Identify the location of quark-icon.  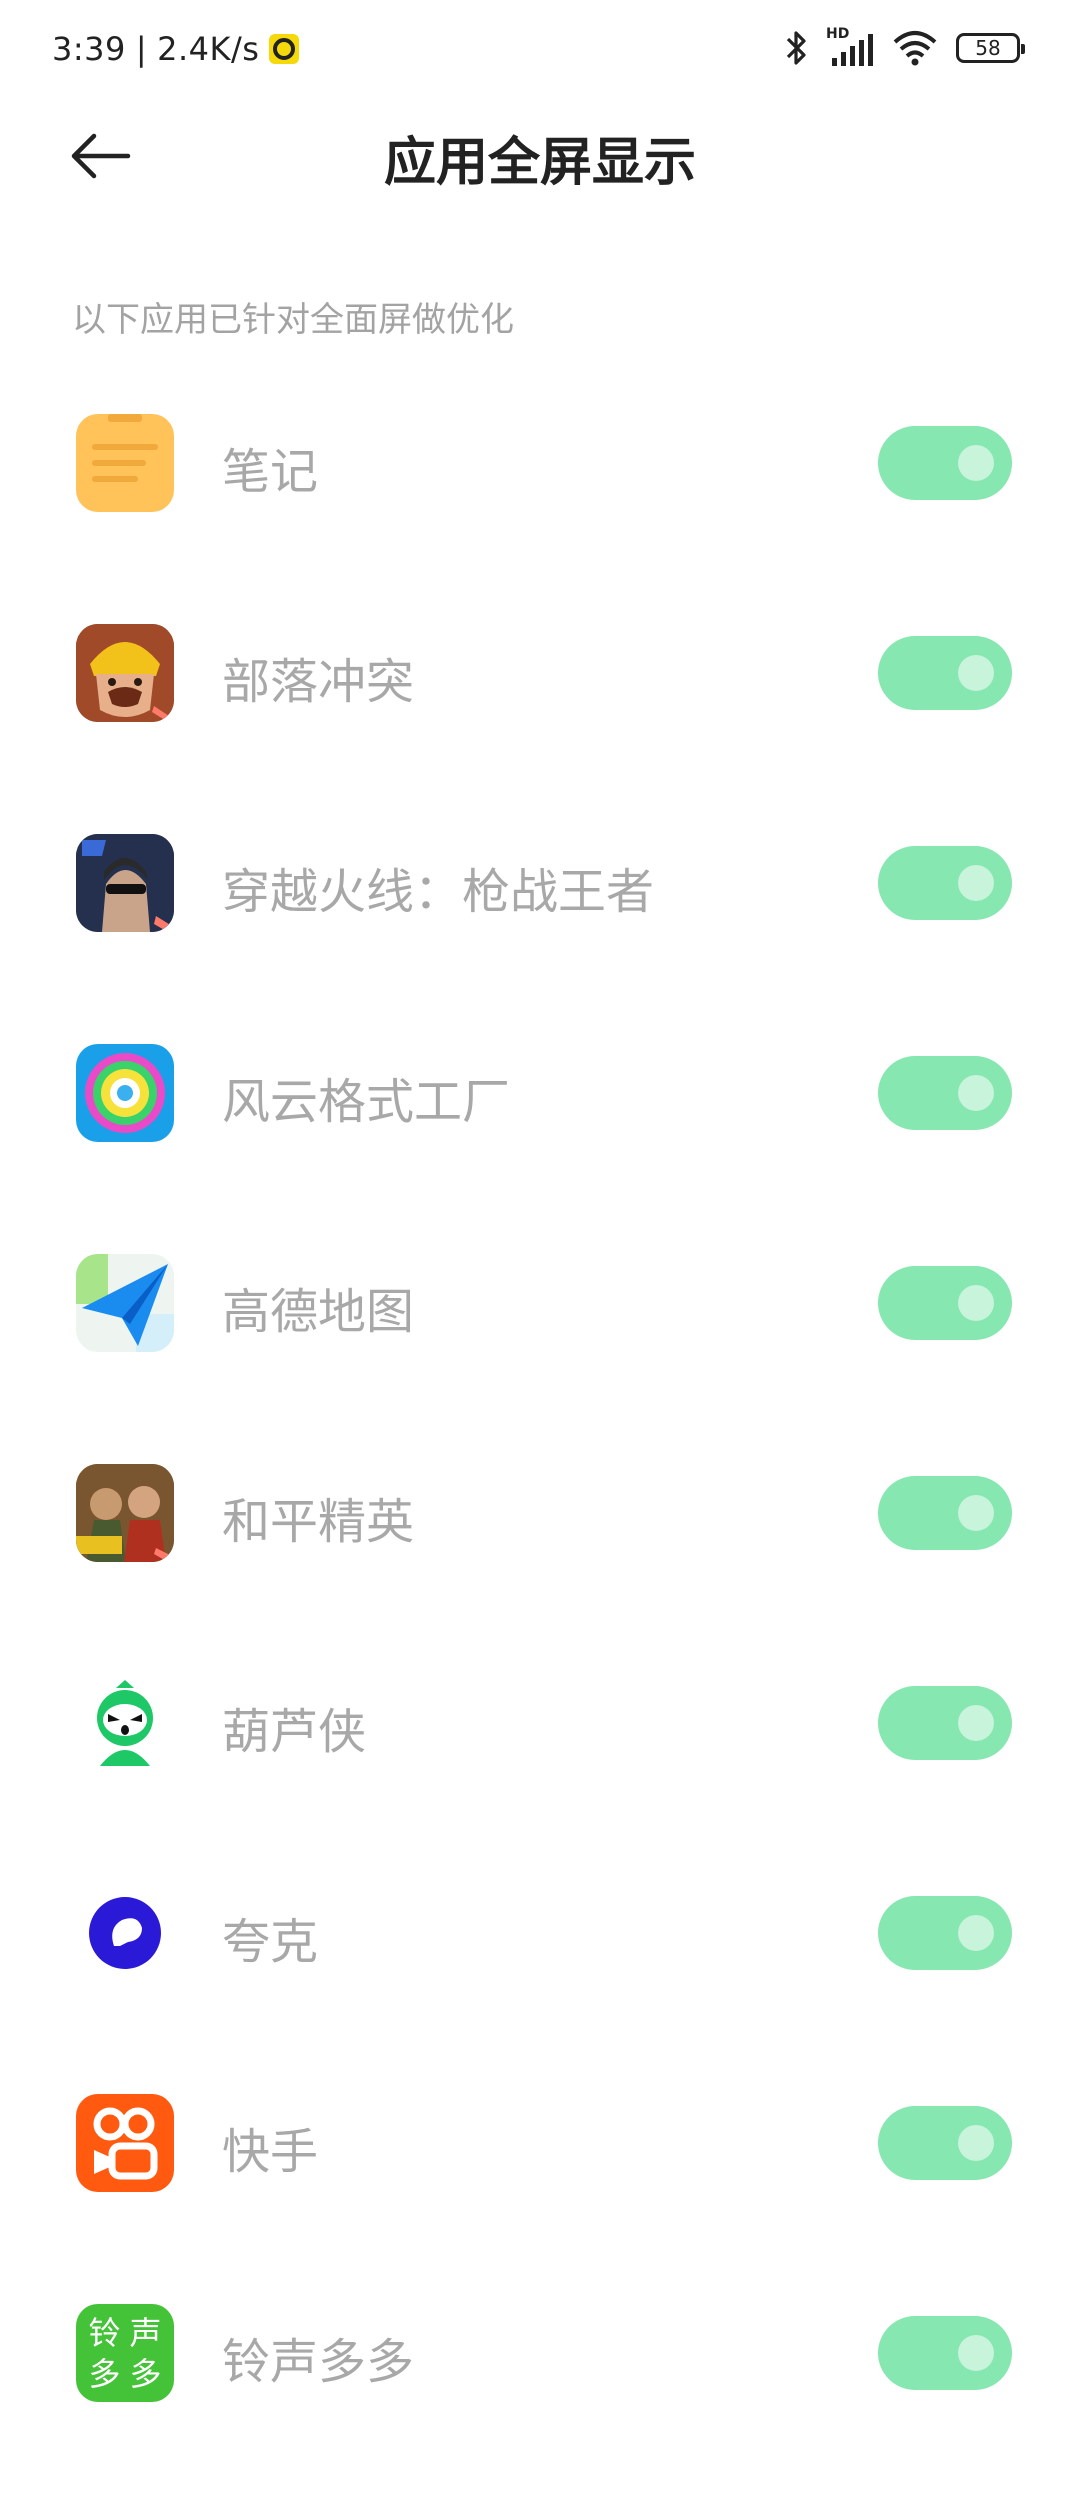
(125, 1933).